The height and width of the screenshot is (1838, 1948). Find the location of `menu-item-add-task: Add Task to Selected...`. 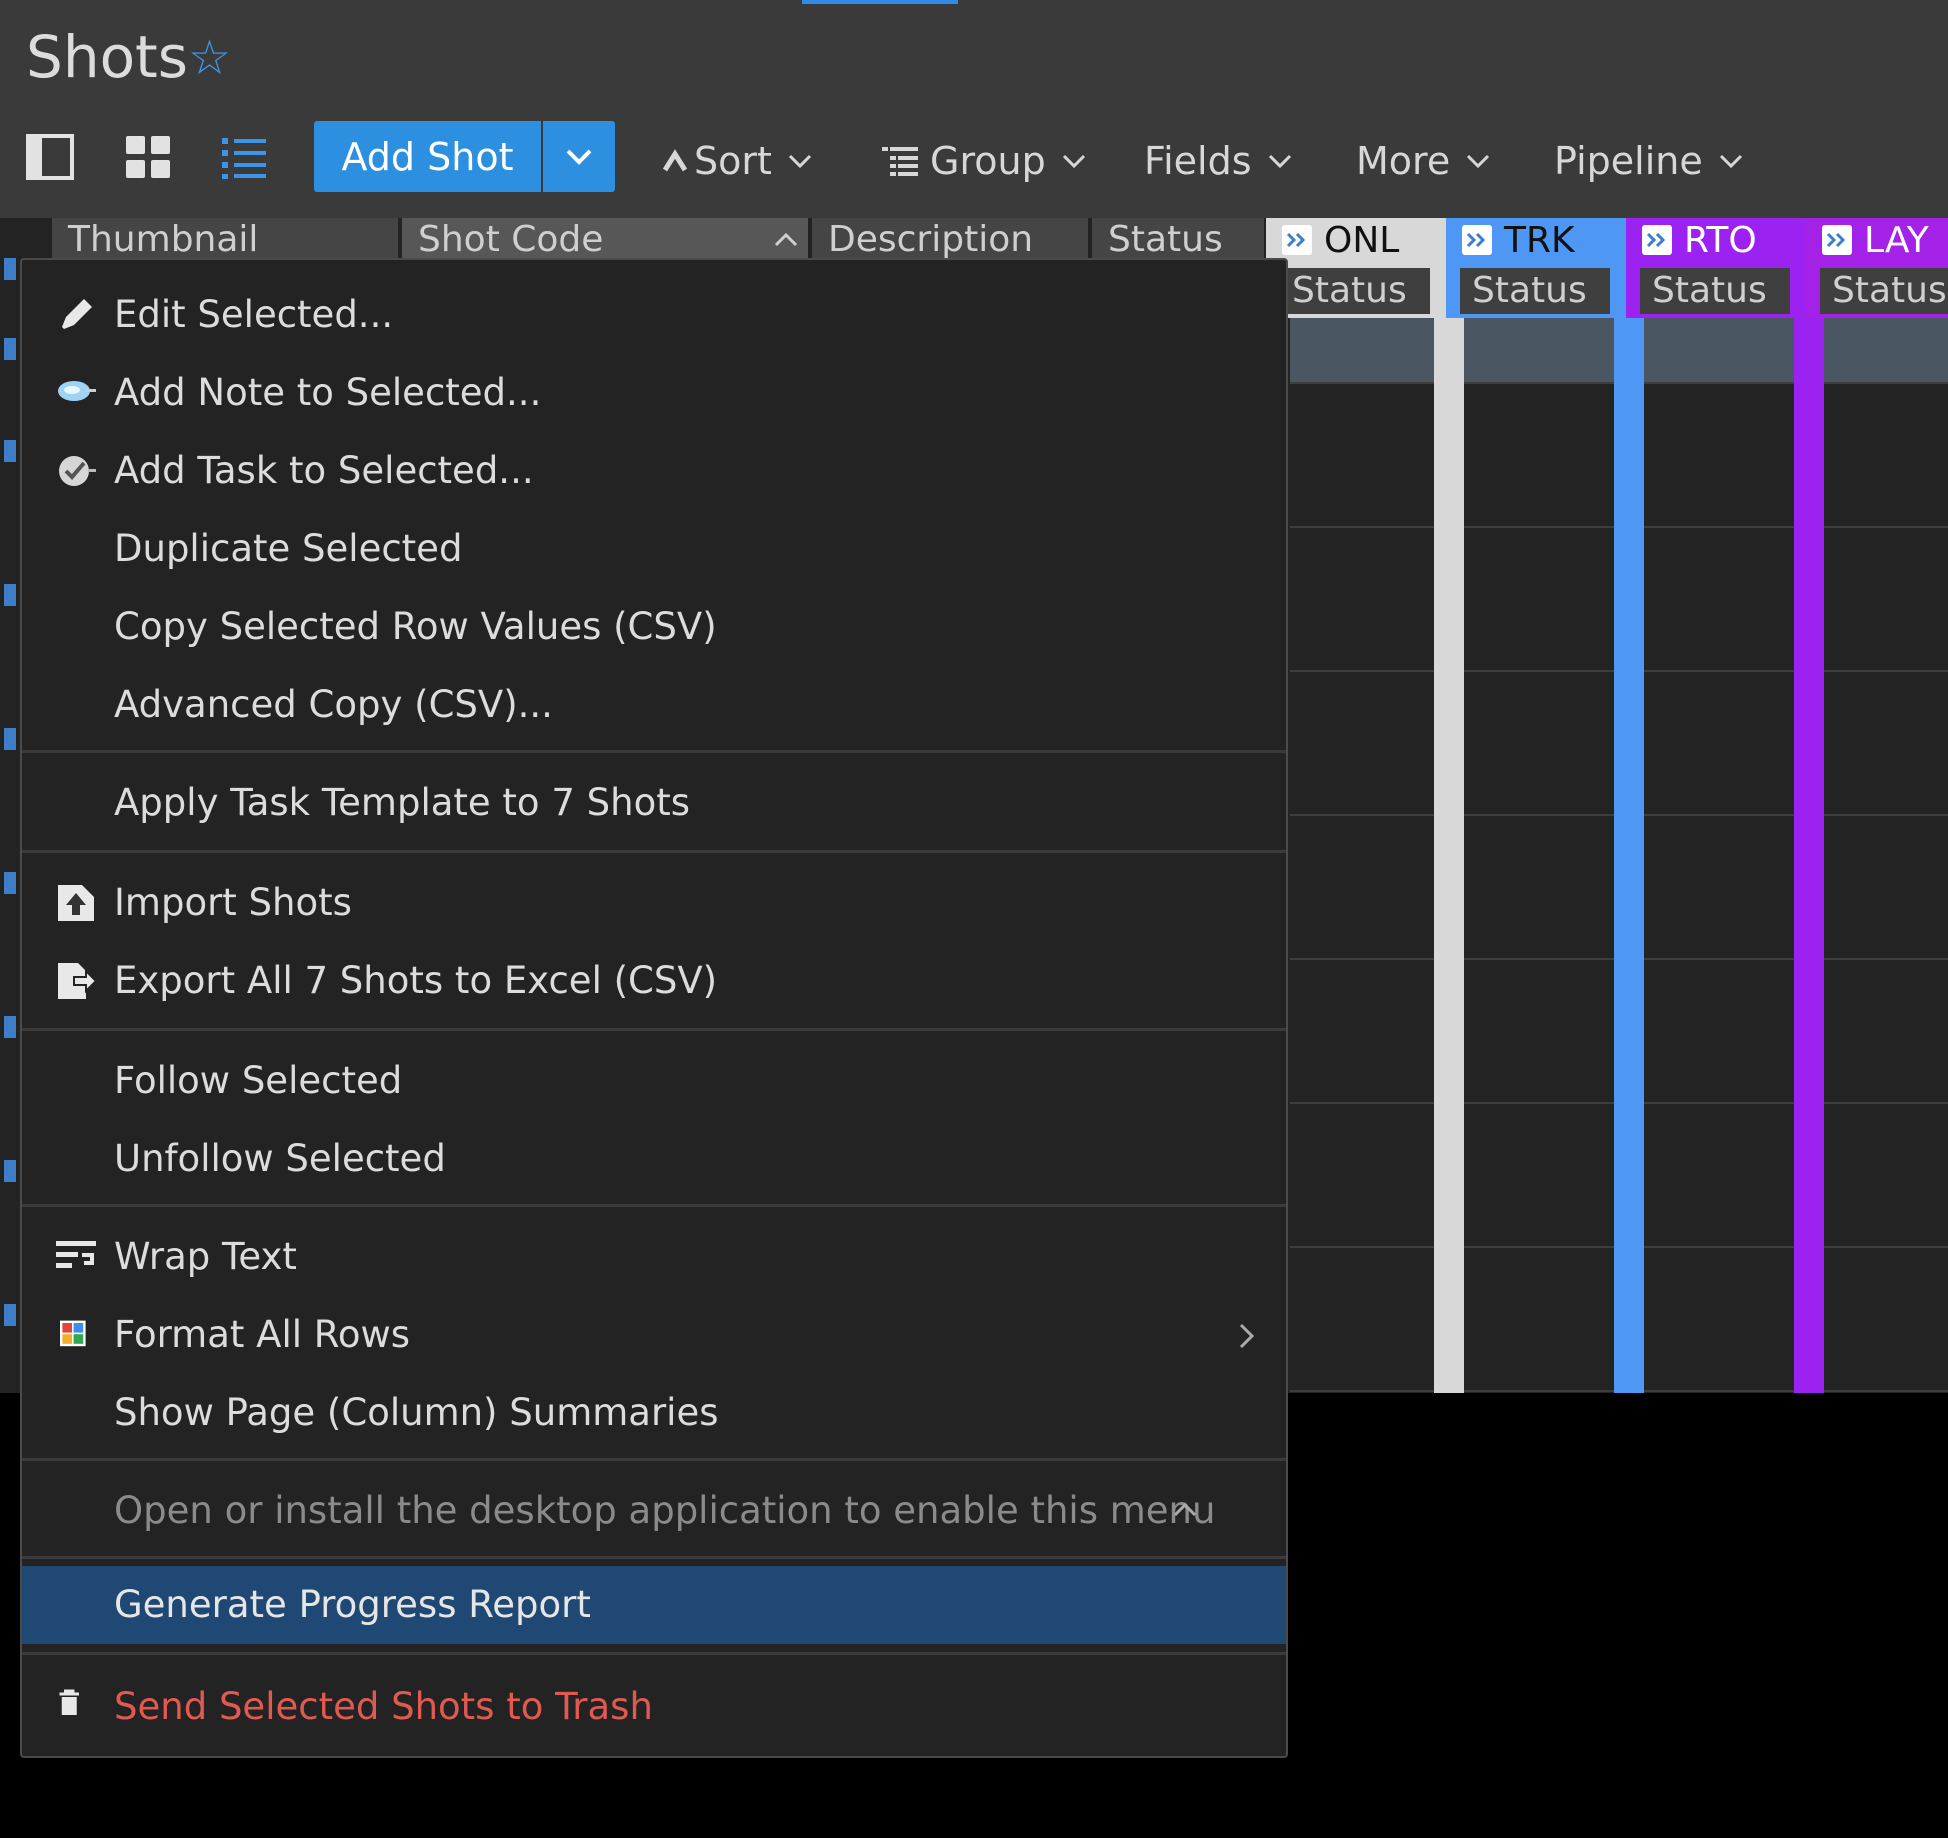

menu-item-add-task: Add Task to Selected... is located at coordinates (654, 471).